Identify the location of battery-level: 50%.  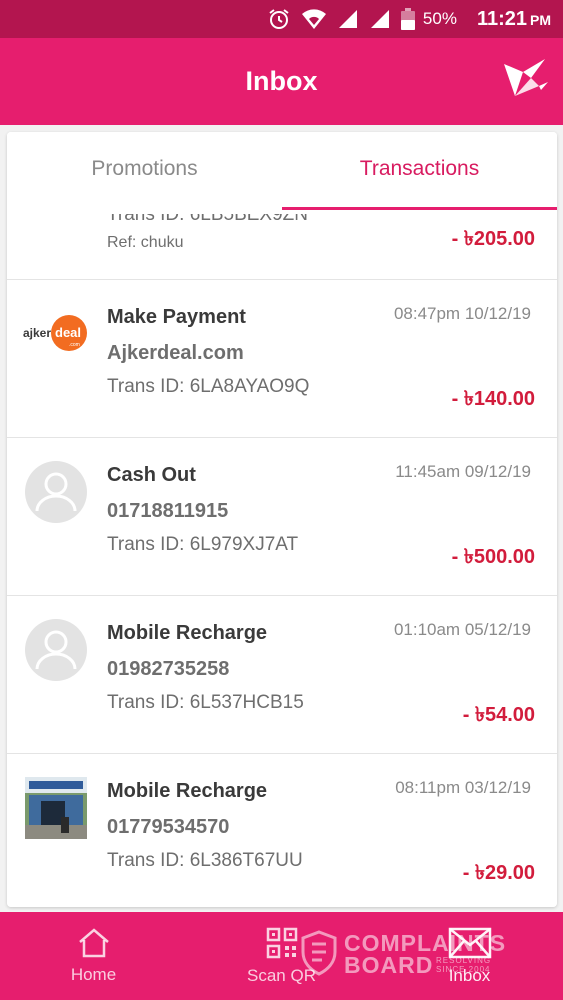
(439, 18).